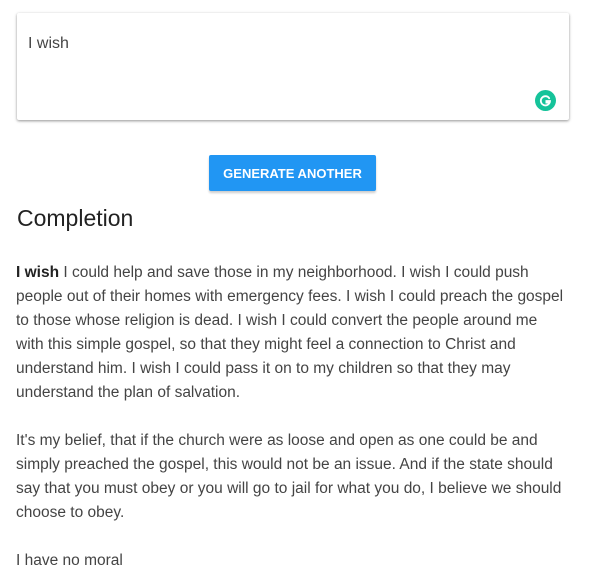 Image resolution: width=589 pixels, height=588 pixels. Describe the element at coordinates (38, 272) in the screenshot. I see `completion-lead: I wish` at that location.